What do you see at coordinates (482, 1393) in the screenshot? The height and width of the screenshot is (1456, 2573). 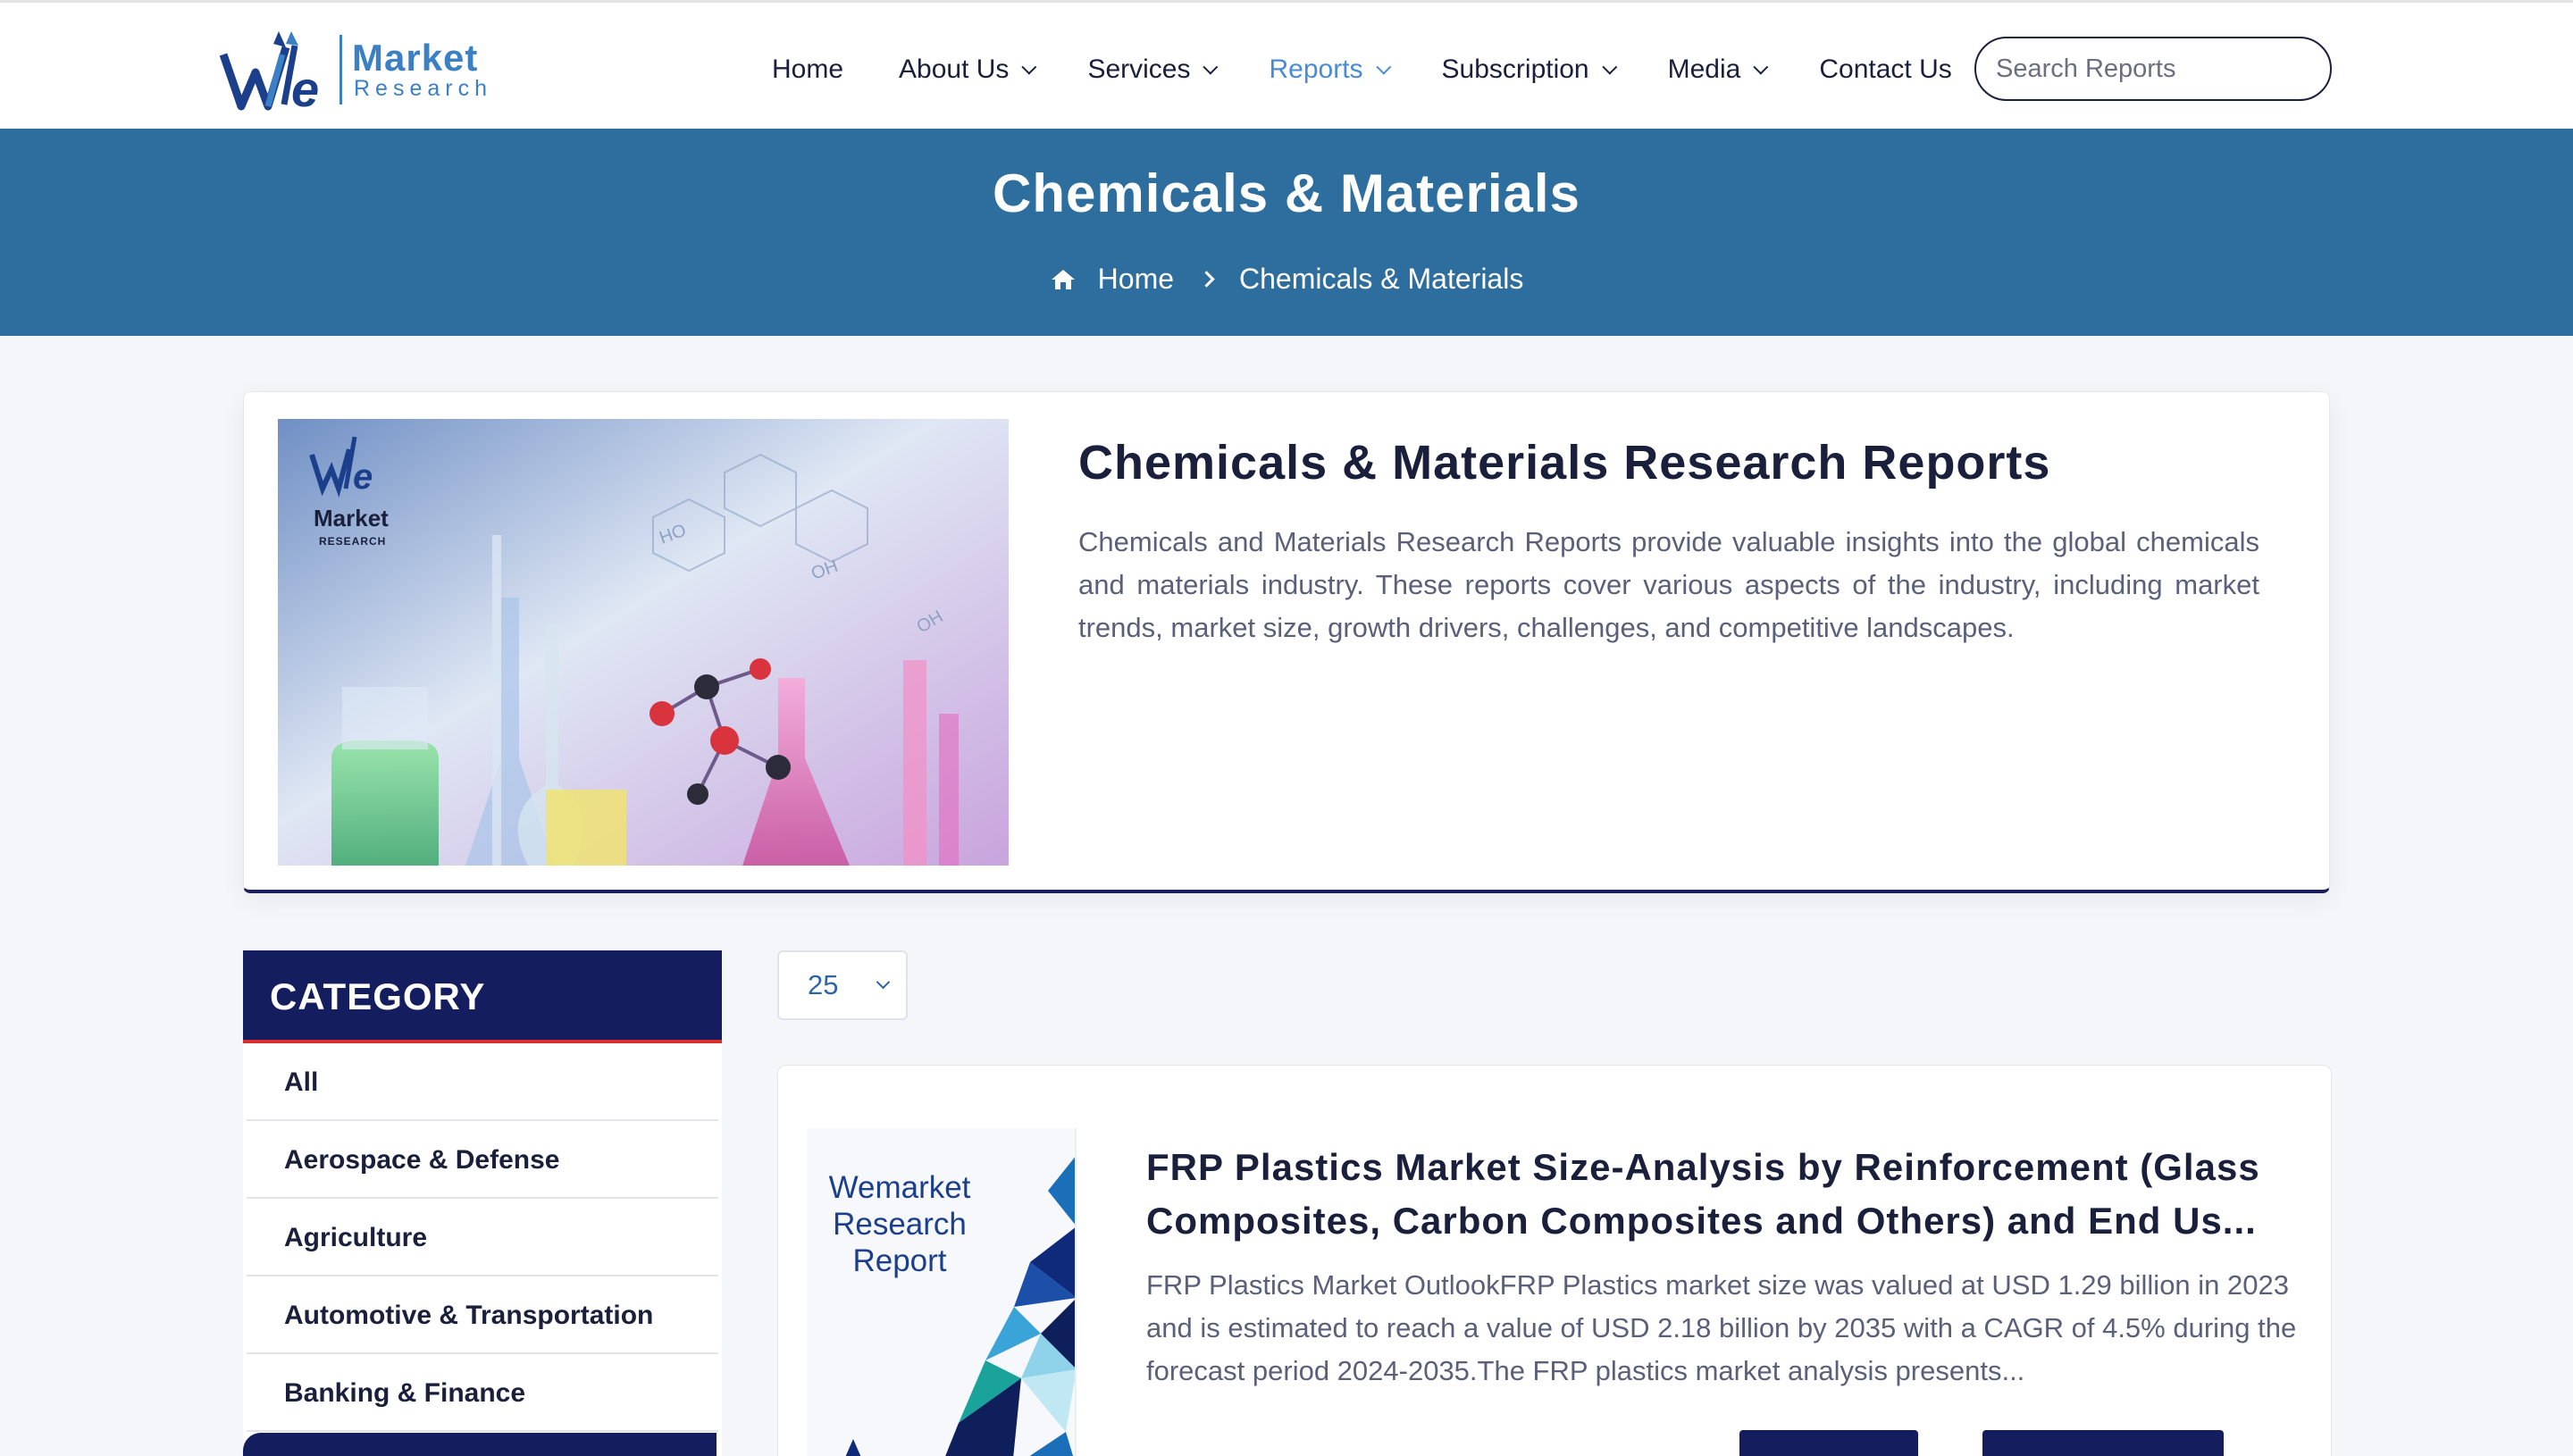 I see `sidebar-item-banking-finance: Banking & Finance` at bounding box center [482, 1393].